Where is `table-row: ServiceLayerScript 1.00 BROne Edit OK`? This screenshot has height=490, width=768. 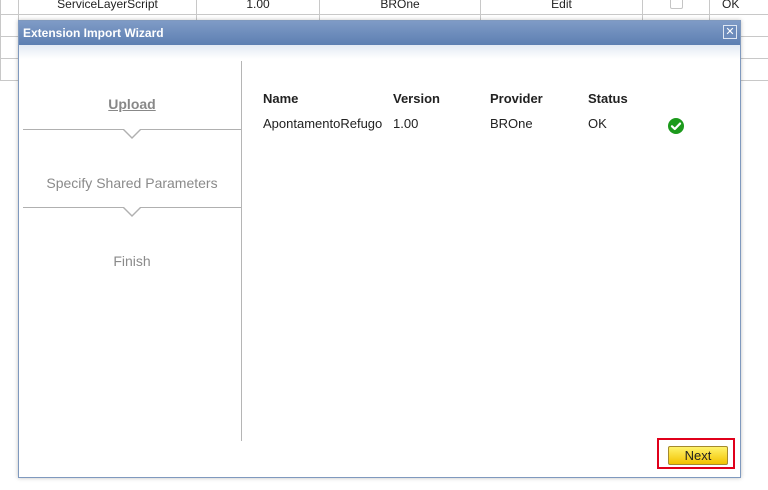 table-row: ServiceLayerScript 1.00 BROne Edit OK is located at coordinates (384, 7).